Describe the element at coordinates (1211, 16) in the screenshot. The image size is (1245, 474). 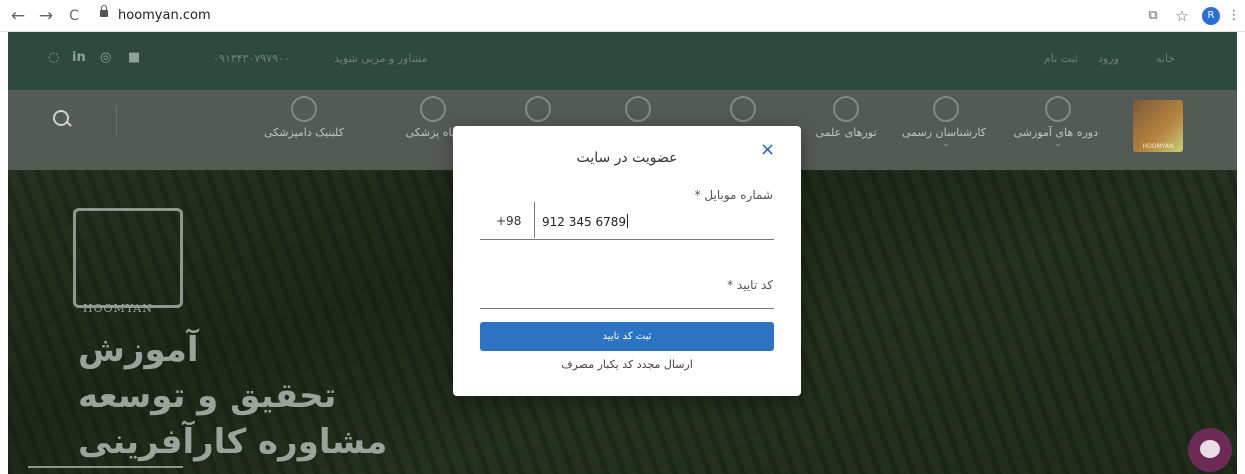
I see `profile-avatar: R` at that location.